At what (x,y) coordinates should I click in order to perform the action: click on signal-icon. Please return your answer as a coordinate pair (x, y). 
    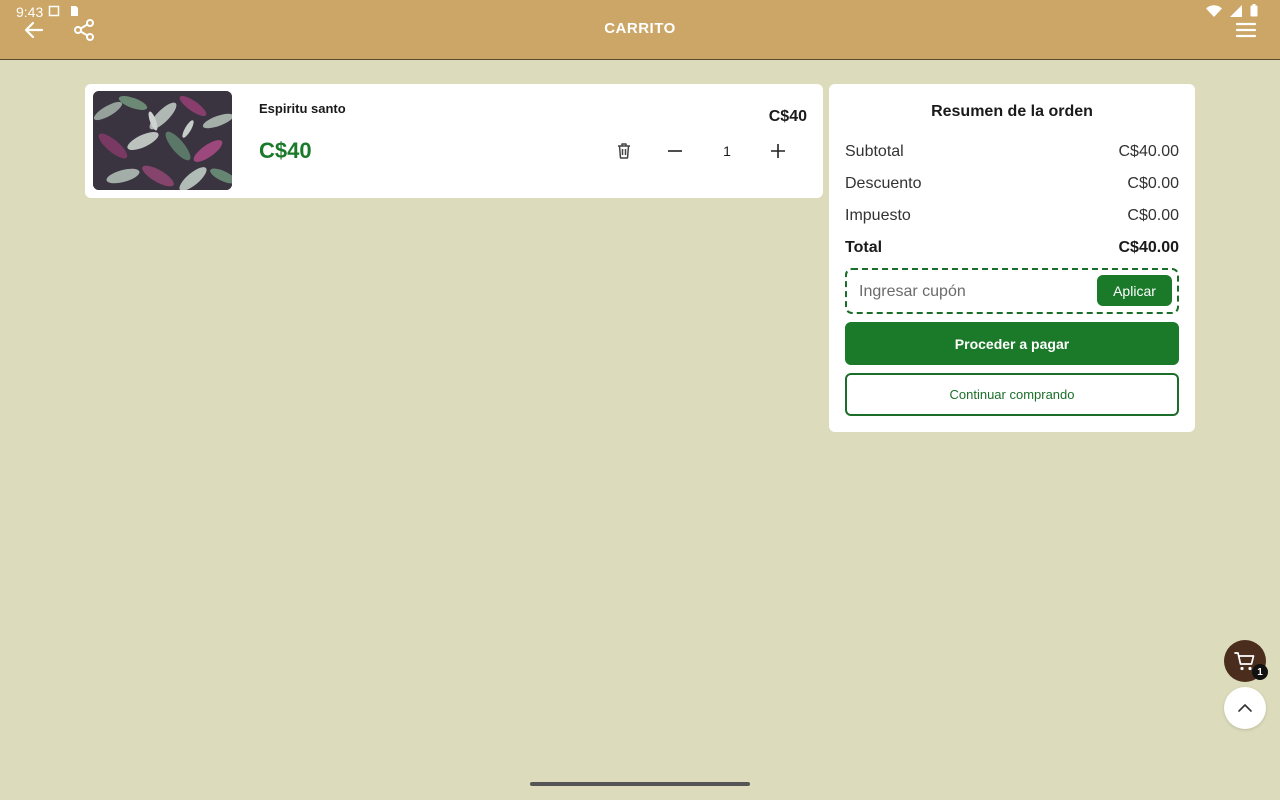
    Looking at the image, I should click on (1236, 10).